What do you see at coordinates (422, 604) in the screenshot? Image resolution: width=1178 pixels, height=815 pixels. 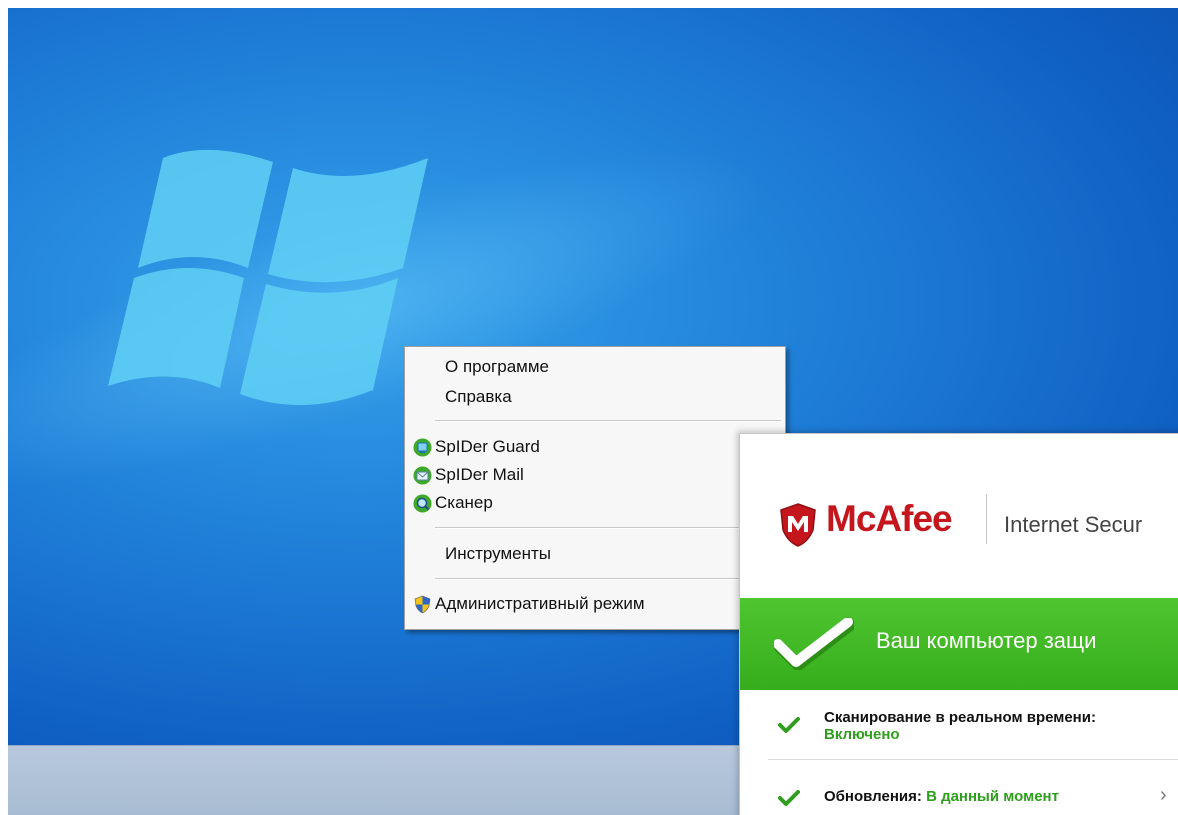 I see `uac-shield-icon` at bounding box center [422, 604].